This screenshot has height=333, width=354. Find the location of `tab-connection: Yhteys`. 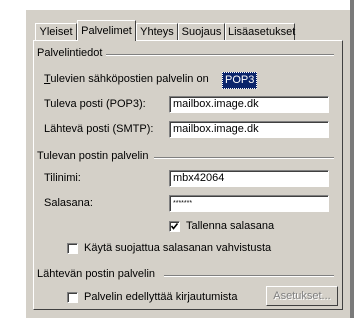

tab-connection: Yhteys is located at coordinates (157, 31).